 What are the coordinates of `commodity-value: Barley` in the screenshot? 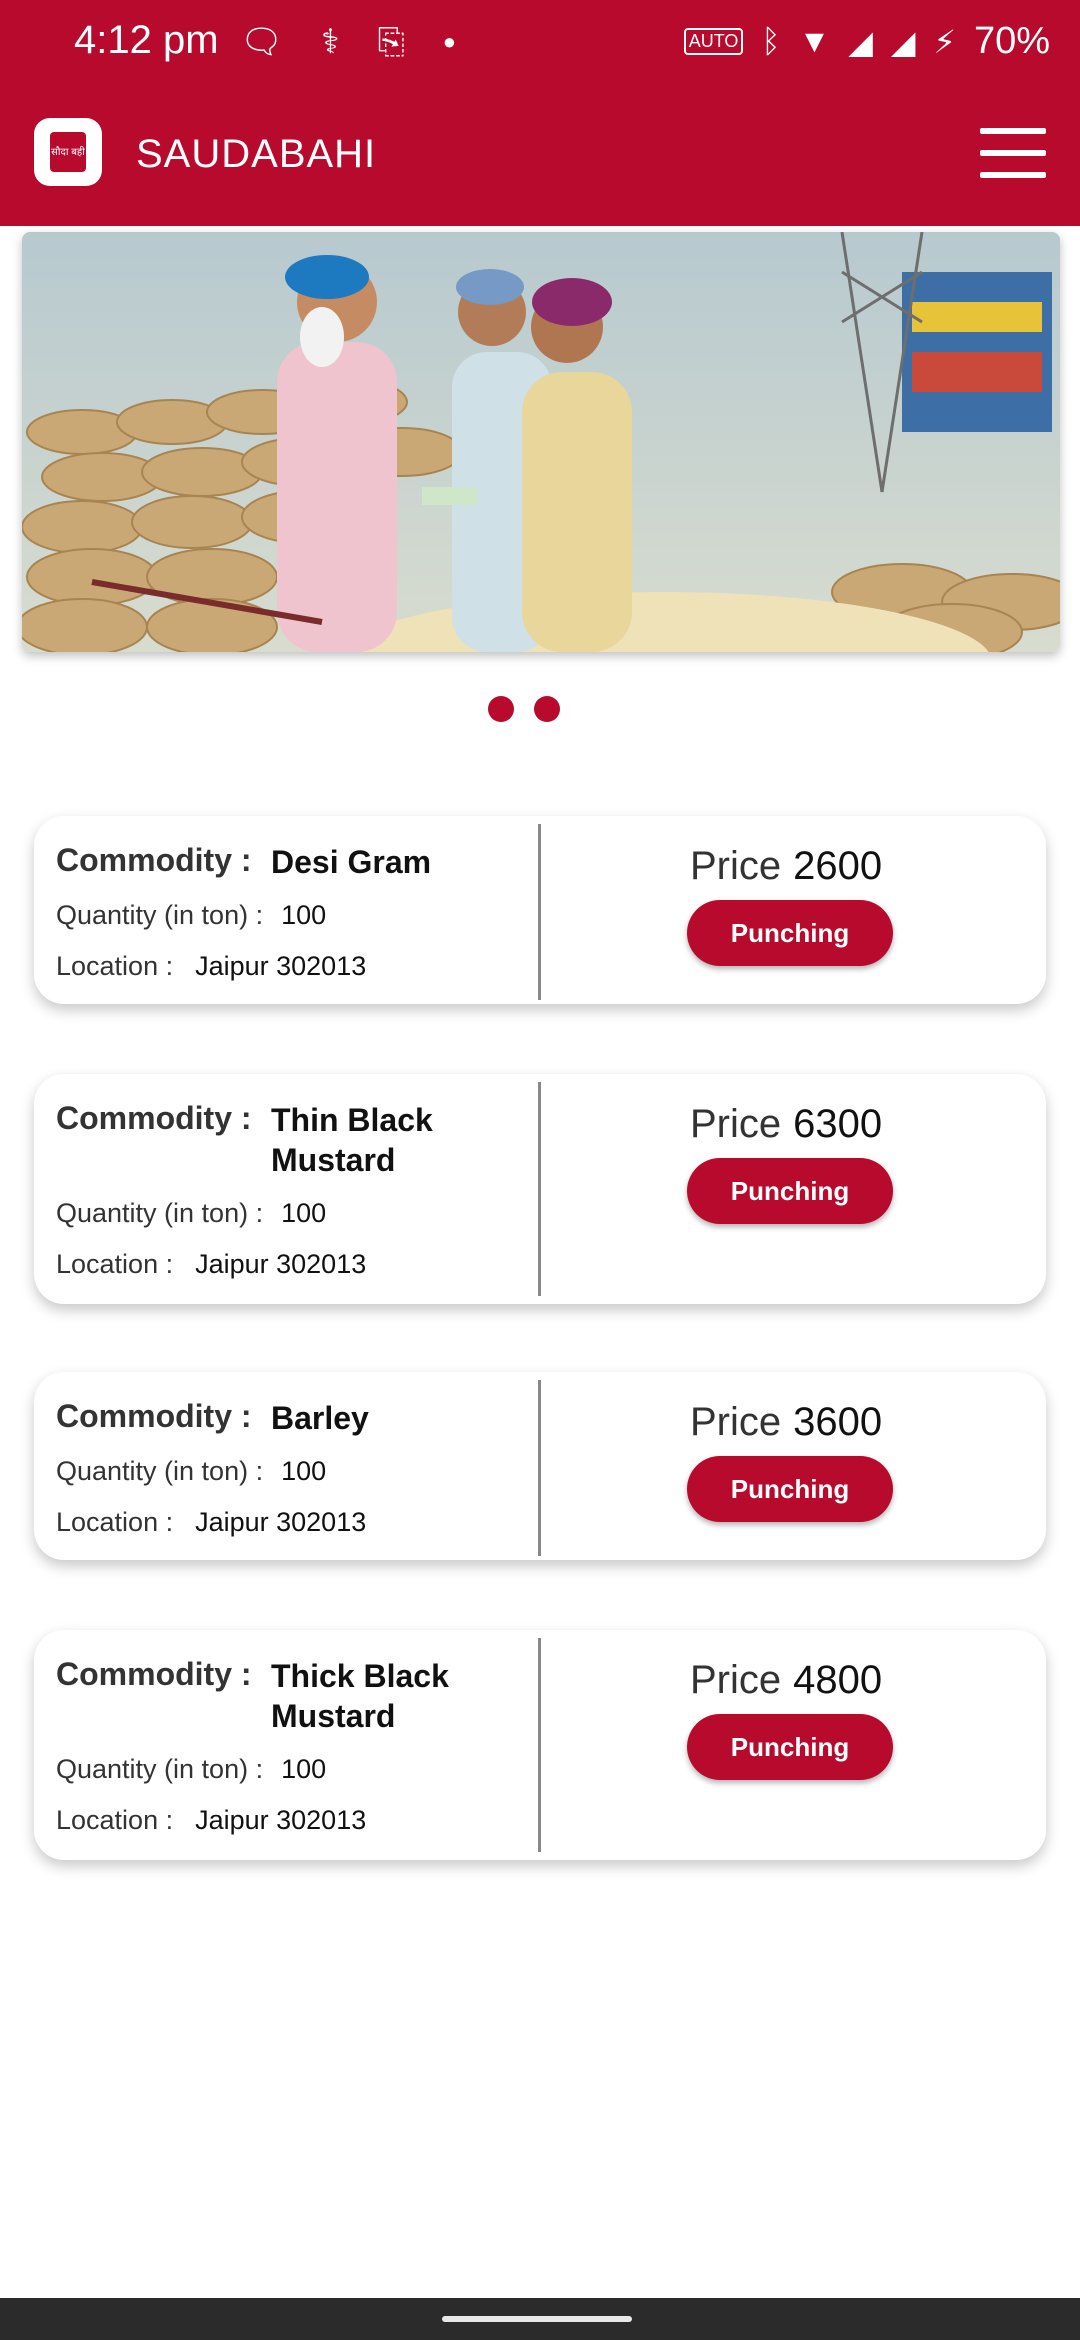 It's located at (320, 1418).